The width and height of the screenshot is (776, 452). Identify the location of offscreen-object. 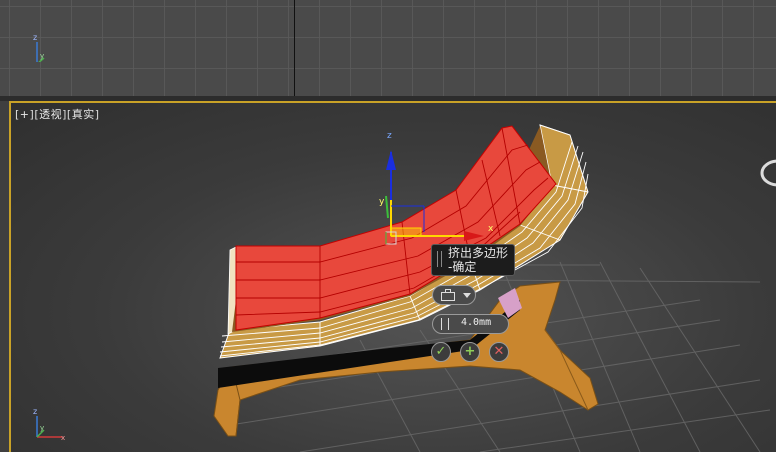
(768, 173).